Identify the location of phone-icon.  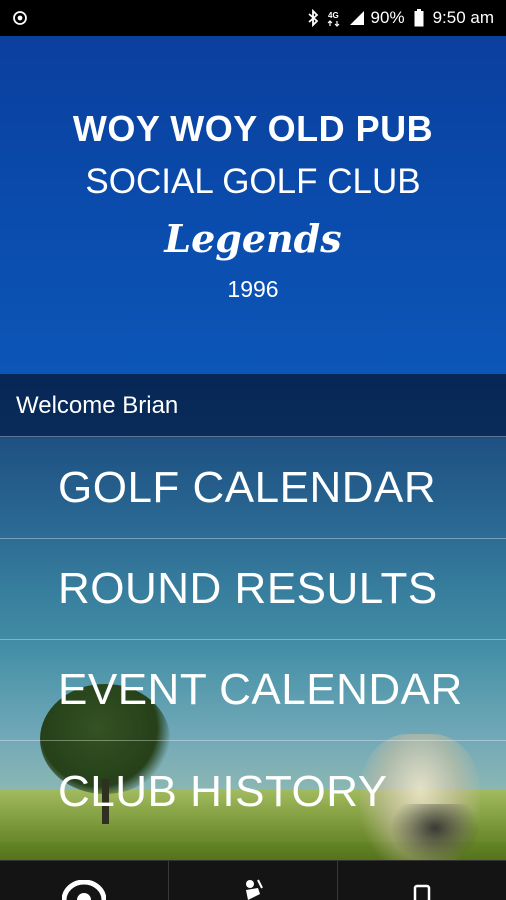
(422, 892).